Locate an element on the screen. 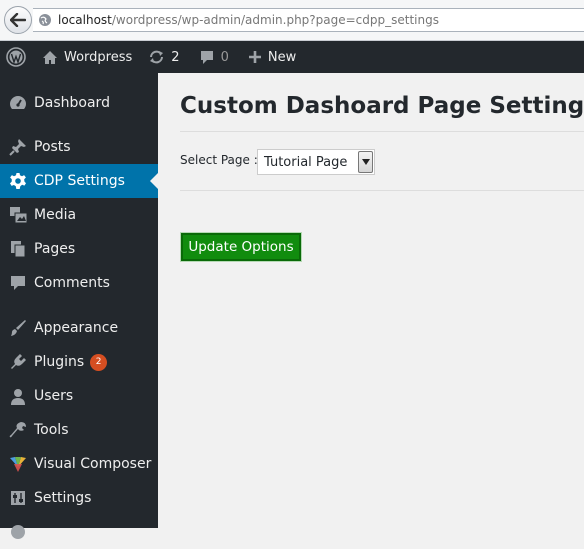 The width and height of the screenshot is (584, 549). comments-menu: 0 is located at coordinates (211, 57).